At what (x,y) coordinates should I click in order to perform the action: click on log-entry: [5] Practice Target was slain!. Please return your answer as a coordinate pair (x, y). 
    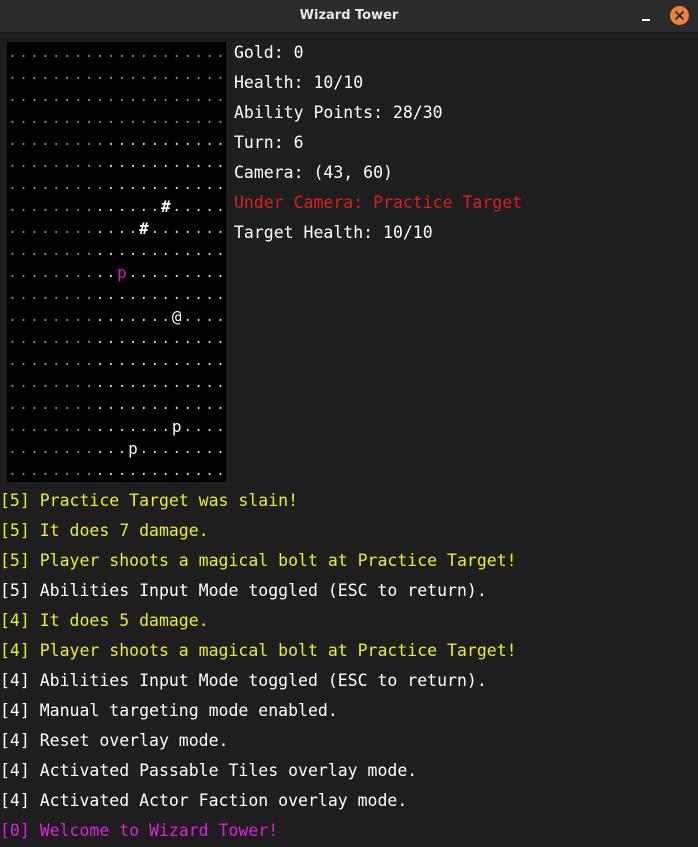
    Looking at the image, I should click on (149, 500).